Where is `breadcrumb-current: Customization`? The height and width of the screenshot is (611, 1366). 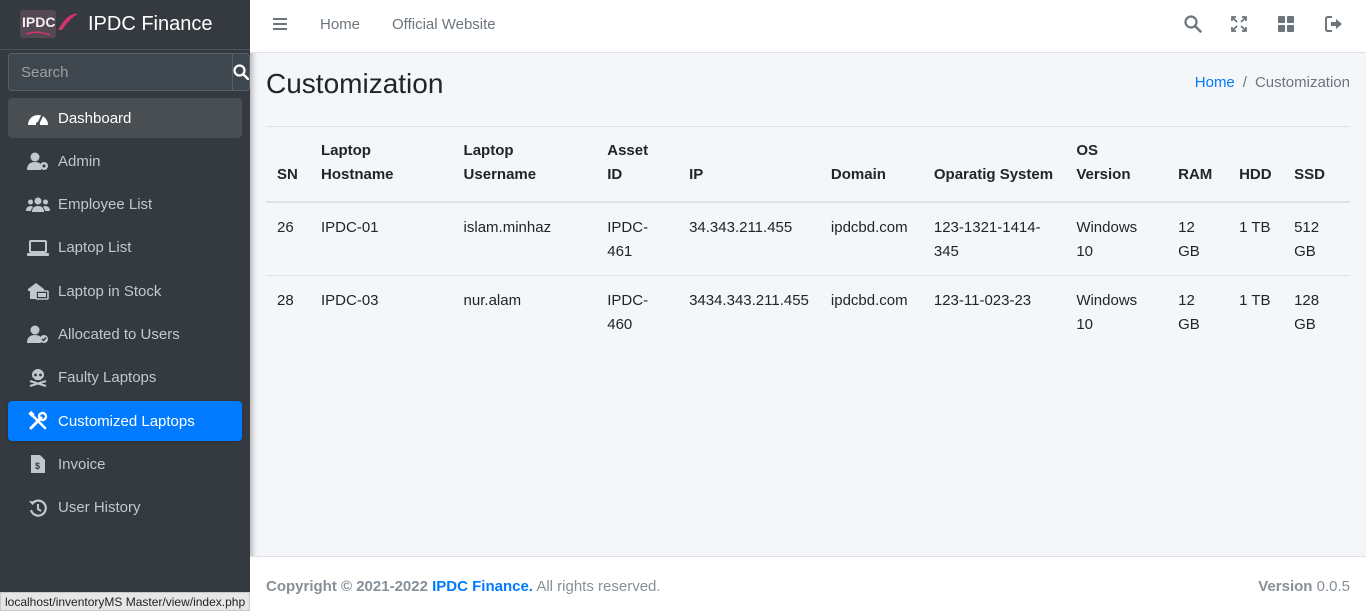
breadcrumb-current: Customization is located at coordinates (1302, 82).